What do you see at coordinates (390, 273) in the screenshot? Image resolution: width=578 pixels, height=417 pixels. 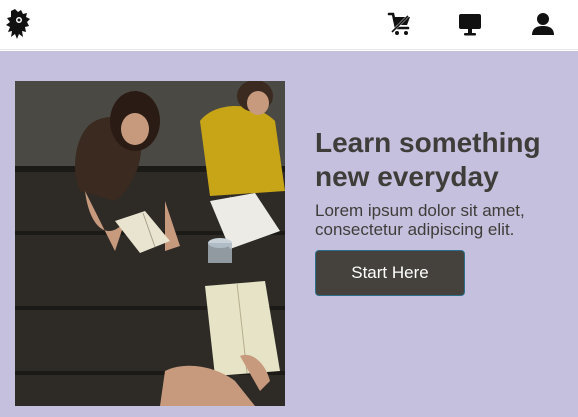 I see `start-here-button: Start Here` at bounding box center [390, 273].